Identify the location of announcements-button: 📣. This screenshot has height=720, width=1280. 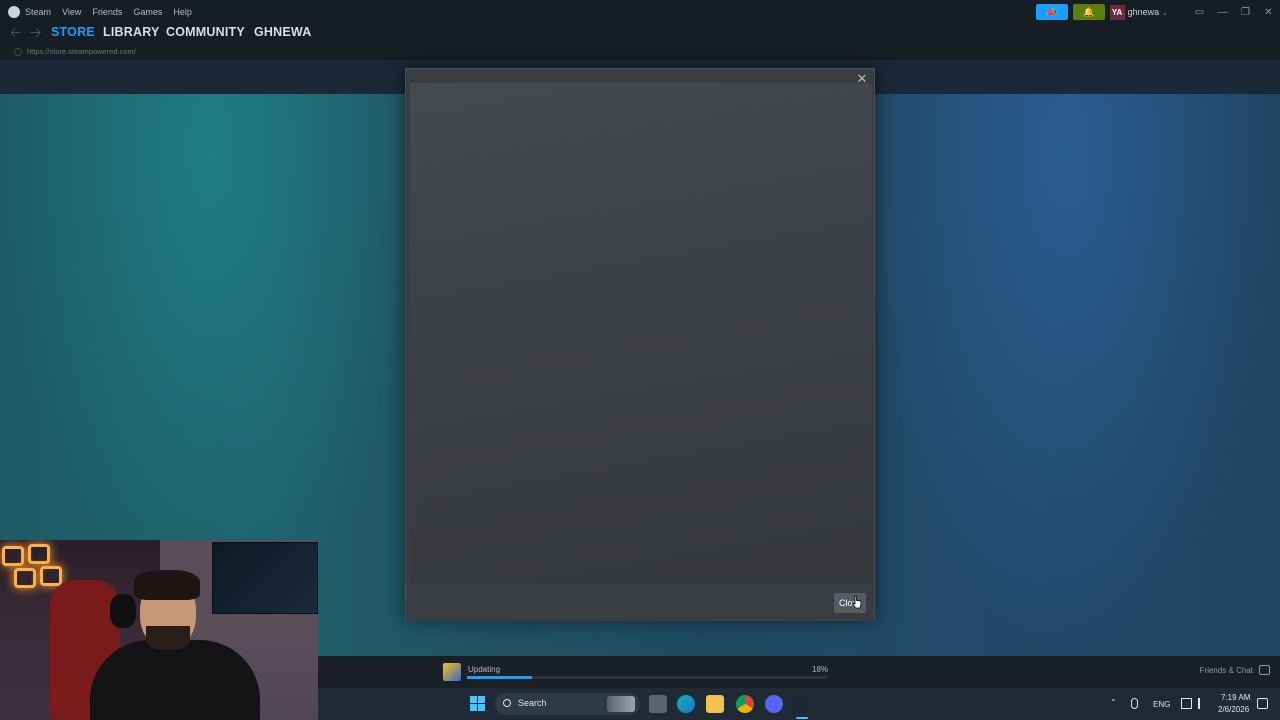
(1051, 12).